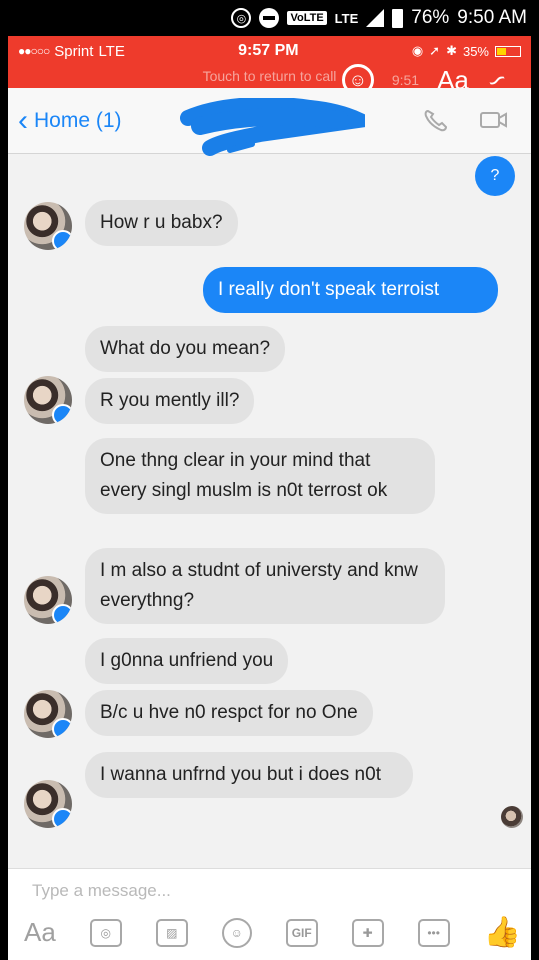 The height and width of the screenshot is (960, 539). Describe the element at coordinates (433, 932) in the screenshot. I see `more-icon: •••` at that location.